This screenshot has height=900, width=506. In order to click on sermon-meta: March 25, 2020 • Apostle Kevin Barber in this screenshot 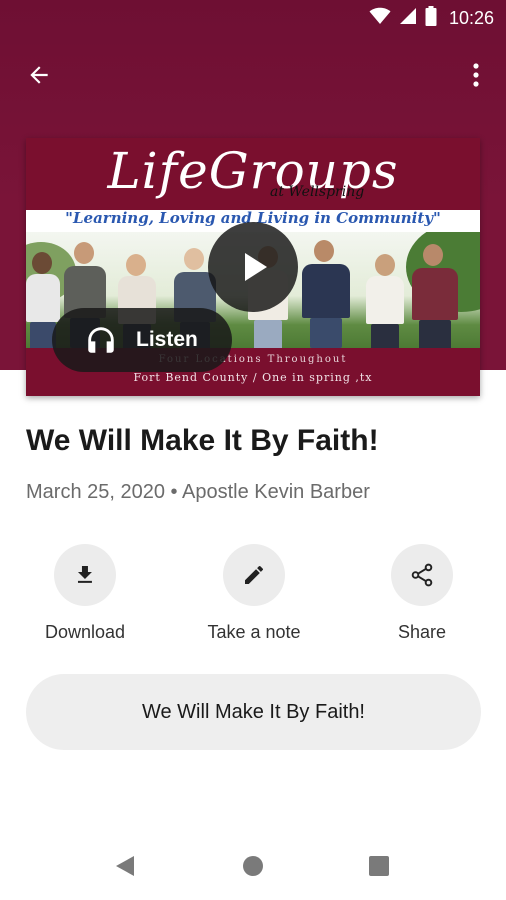, I will do `click(198, 492)`.